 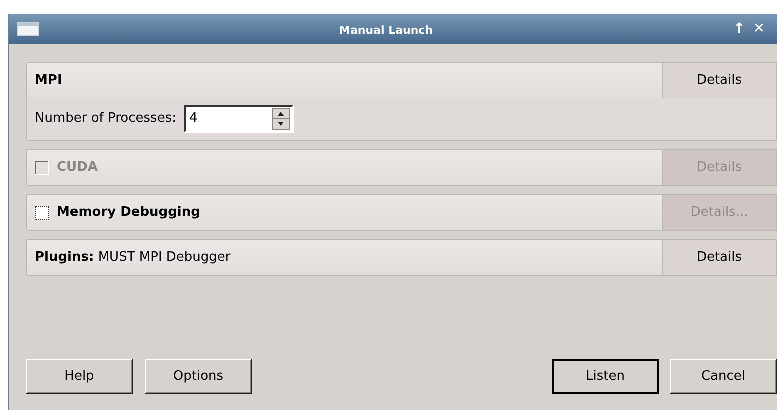 I want to click on dialog-button: Help, so click(x=79, y=376).